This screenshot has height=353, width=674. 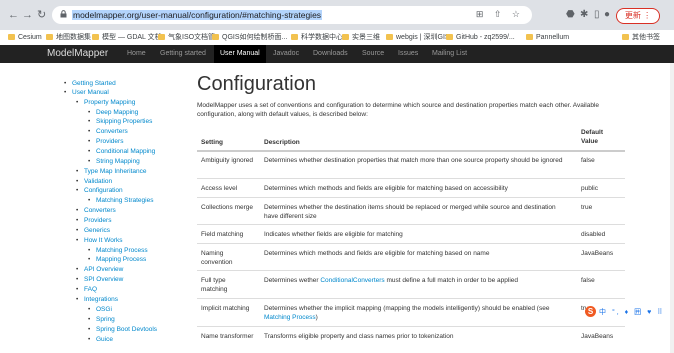 I want to click on sidebar-item-skipping-properties: Skipping Properties, so click(x=120, y=121).